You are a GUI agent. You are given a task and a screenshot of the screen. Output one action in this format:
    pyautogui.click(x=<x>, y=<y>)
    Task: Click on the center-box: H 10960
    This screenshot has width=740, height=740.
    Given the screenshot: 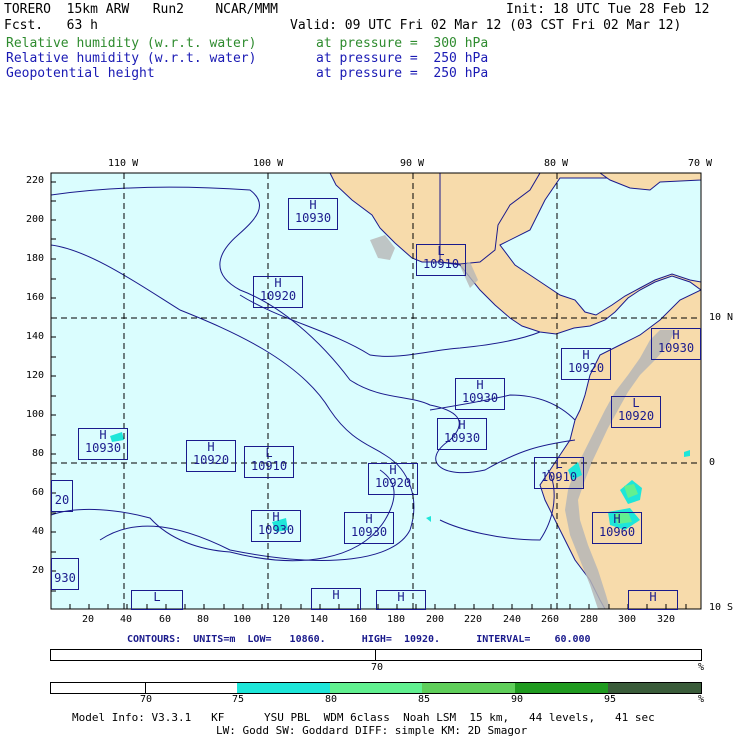 What is the action you would take?
    pyautogui.click(x=617, y=528)
    